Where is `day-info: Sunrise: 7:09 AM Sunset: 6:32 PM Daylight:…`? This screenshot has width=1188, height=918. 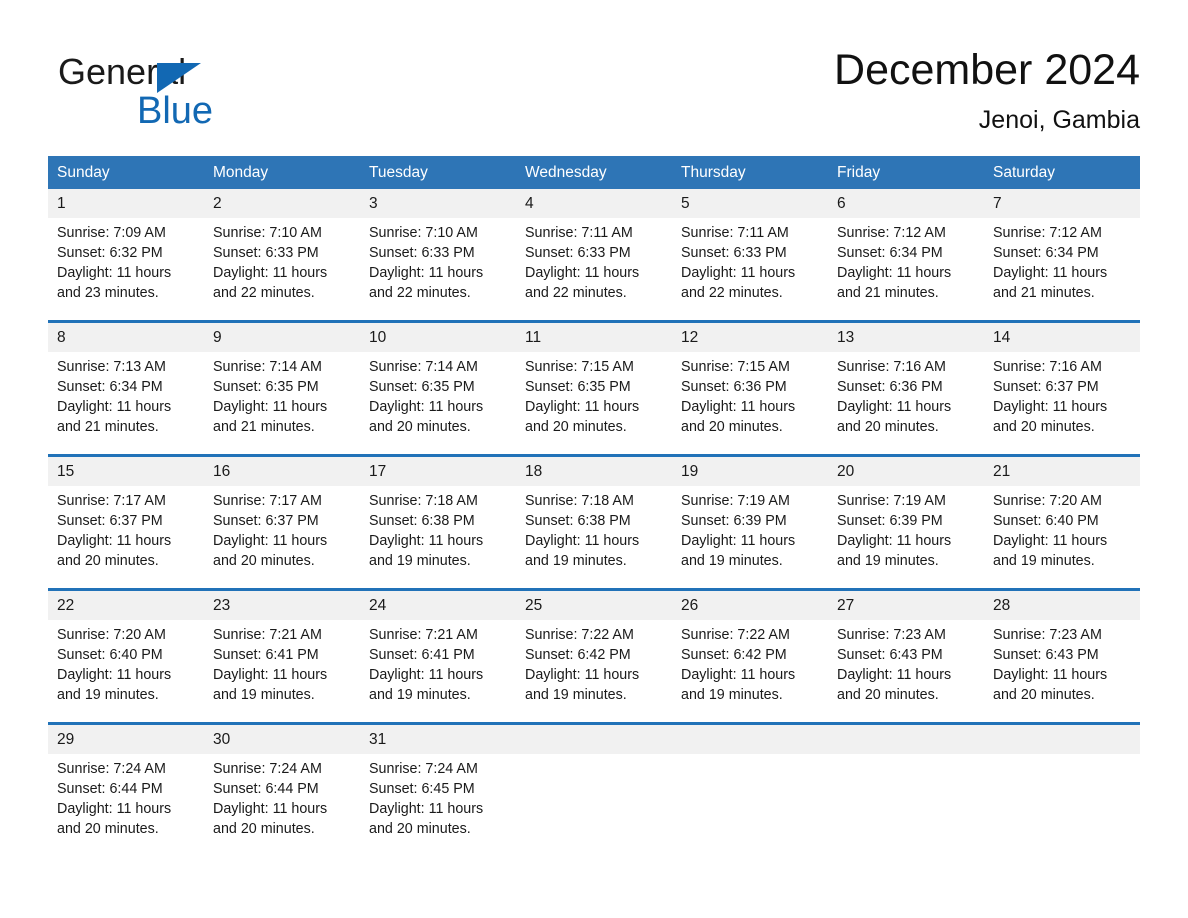 day-info: Sunrise: 7:09 AM Sunset: 6:32 PM Daylight:… is located at coordinates (126, 260).